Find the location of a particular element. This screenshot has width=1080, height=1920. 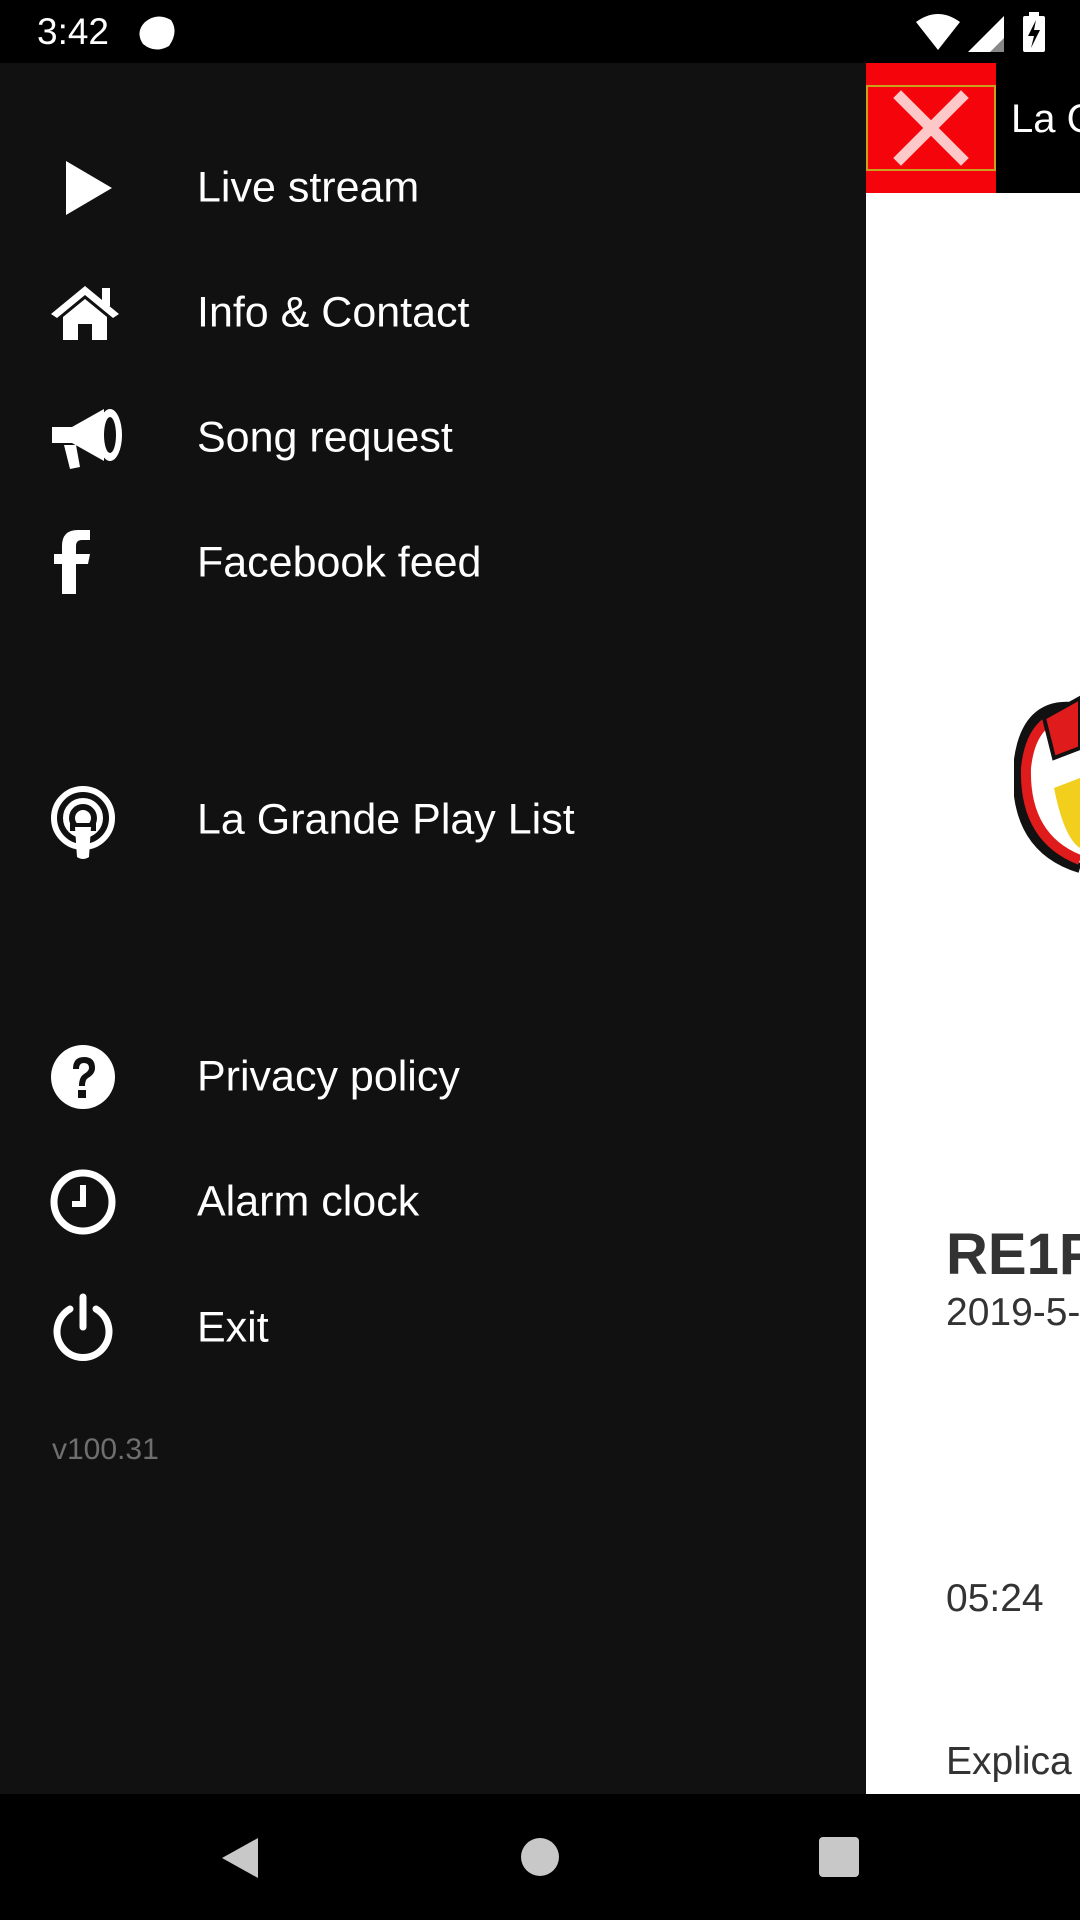

menu-item-privacy-policy: Privacy policy is located at coordinates (433, 1077).